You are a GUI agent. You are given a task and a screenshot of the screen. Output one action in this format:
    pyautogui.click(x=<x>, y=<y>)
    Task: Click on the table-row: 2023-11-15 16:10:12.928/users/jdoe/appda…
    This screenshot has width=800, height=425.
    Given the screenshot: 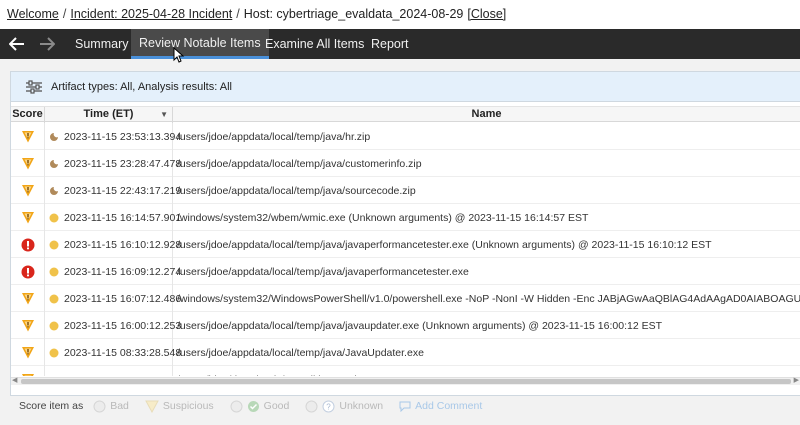 What is the action you would take?
    pyautogui.click(x=405, y=244)
    